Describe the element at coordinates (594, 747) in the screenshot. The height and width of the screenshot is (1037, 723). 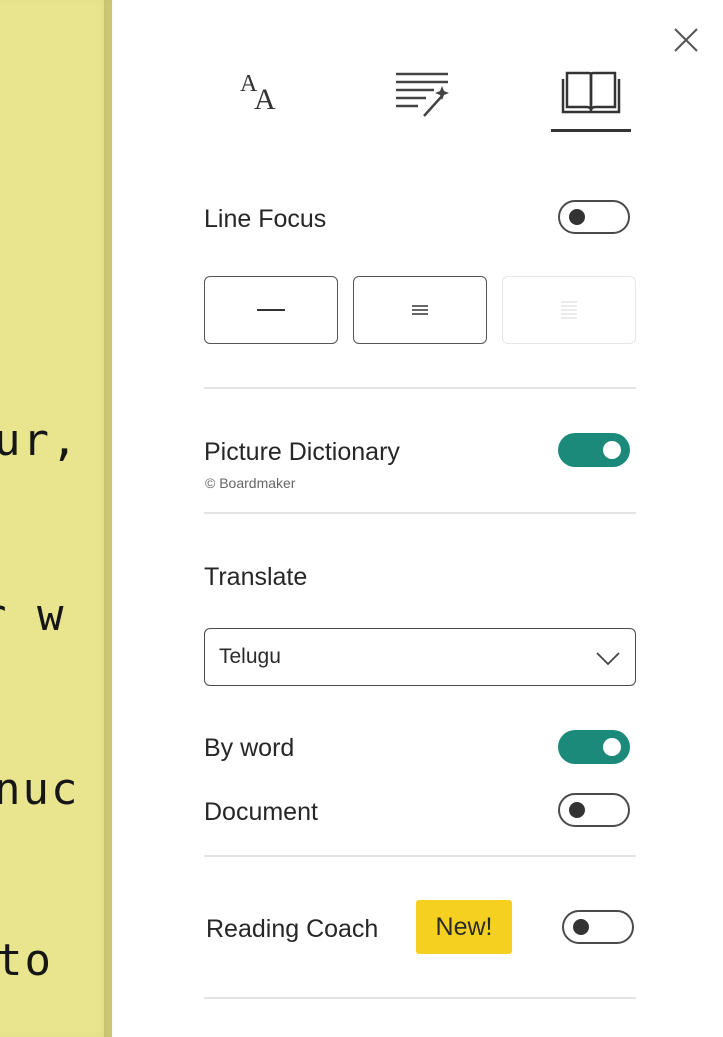
I see `translate-by-word-toggle` at that location.